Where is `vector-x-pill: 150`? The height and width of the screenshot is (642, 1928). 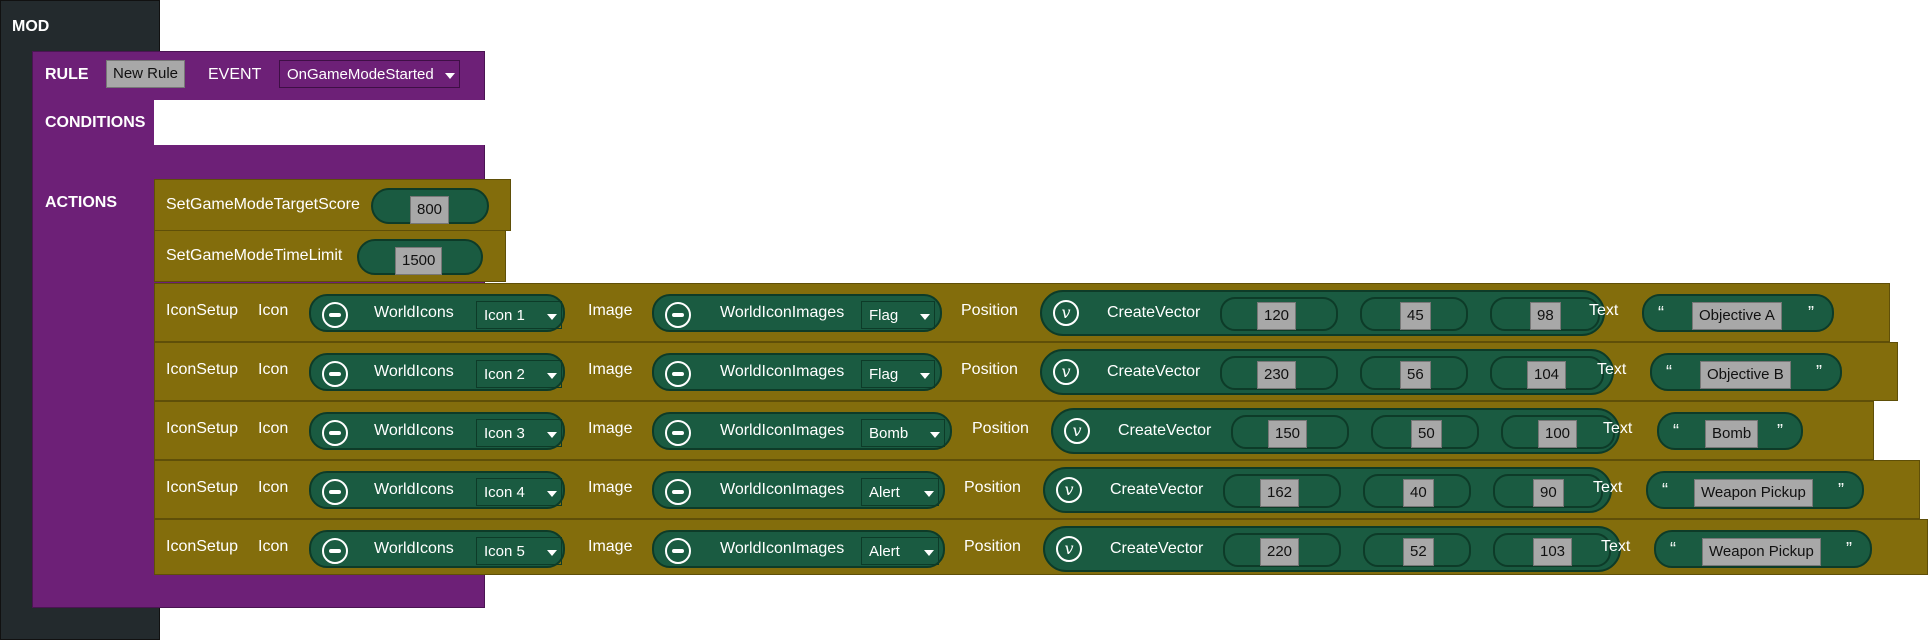
vector-x-pill: 150 is located at coordinates (1290, 432).